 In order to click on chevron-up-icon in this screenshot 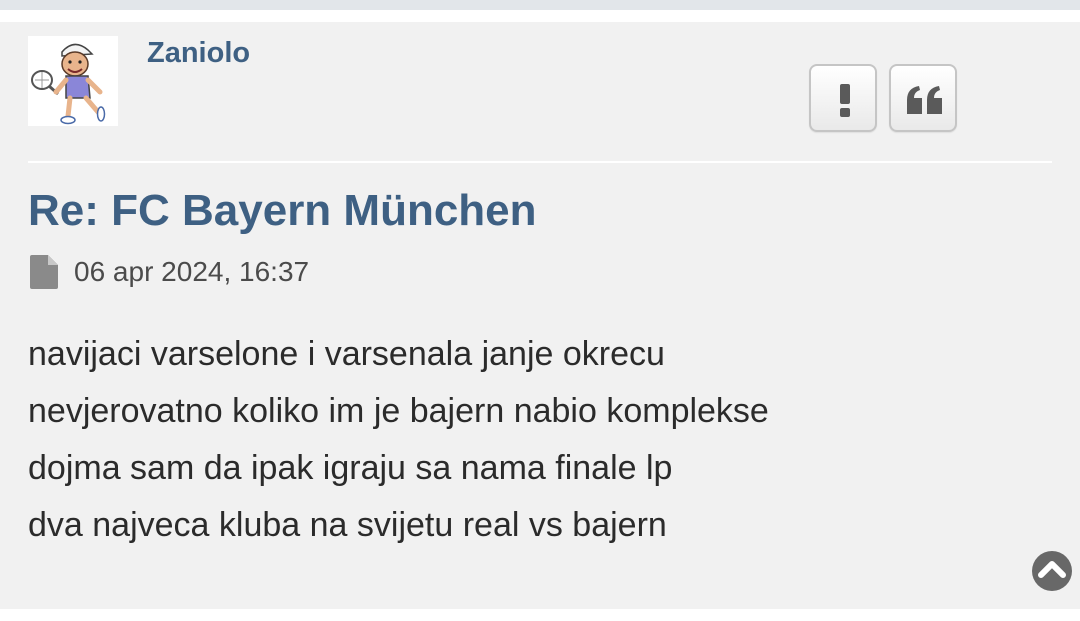, I will do `click(1052, 569)`.